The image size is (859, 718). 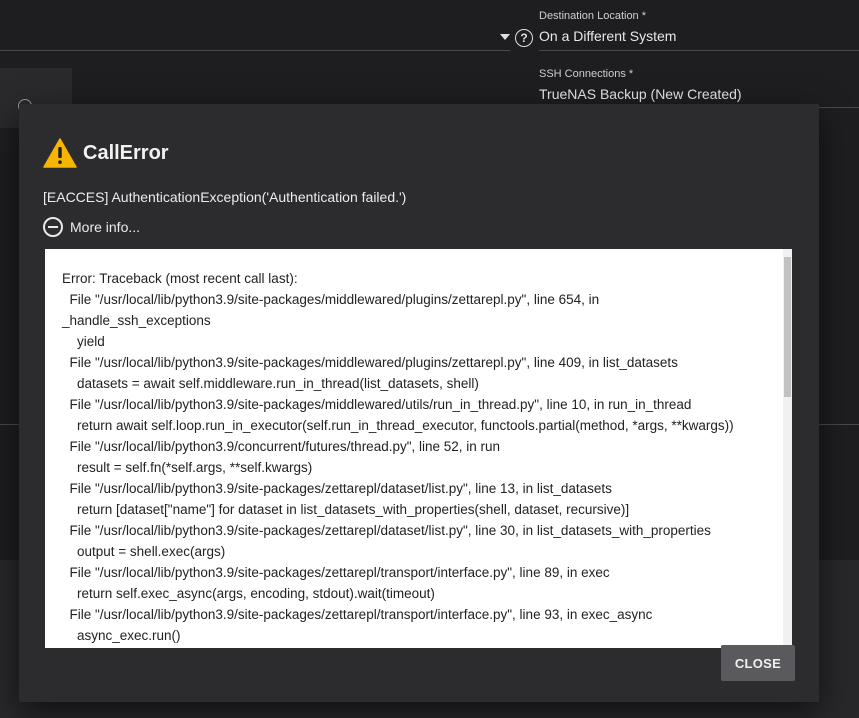 What do you see at coordinates (593, 16) in the screenshot?
I see `destination-location-label: Destination Location *` at bounding box center [593, 16].